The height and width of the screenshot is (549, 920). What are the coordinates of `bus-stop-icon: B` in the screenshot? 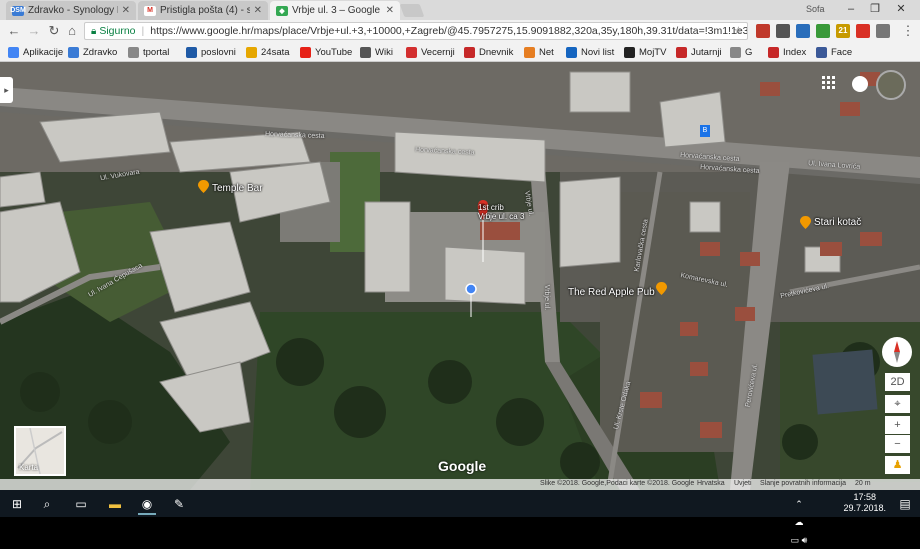 It's located at (705, 131).